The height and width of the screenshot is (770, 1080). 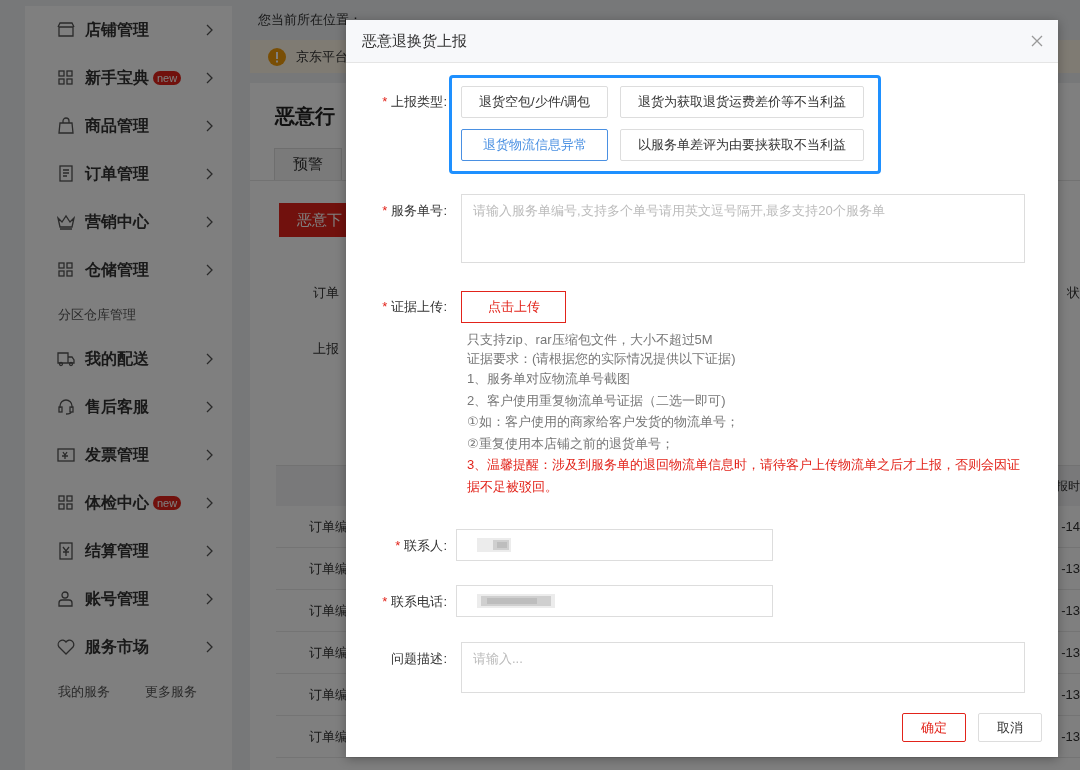 I want to click on invoice-icon, so click(x=66, y=455).